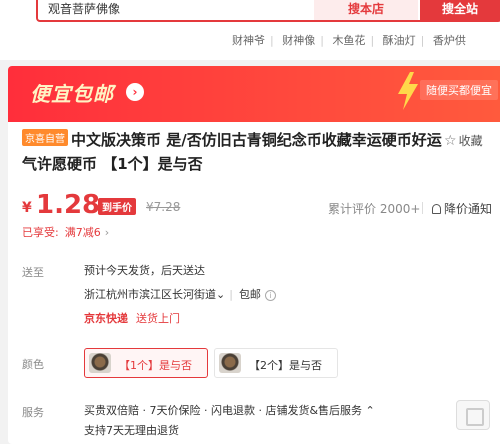 The image size is (500, 444). Describe the element at coordinates (40, 232) in the screenshot. I see `discount-label: 已享受:` at that location.